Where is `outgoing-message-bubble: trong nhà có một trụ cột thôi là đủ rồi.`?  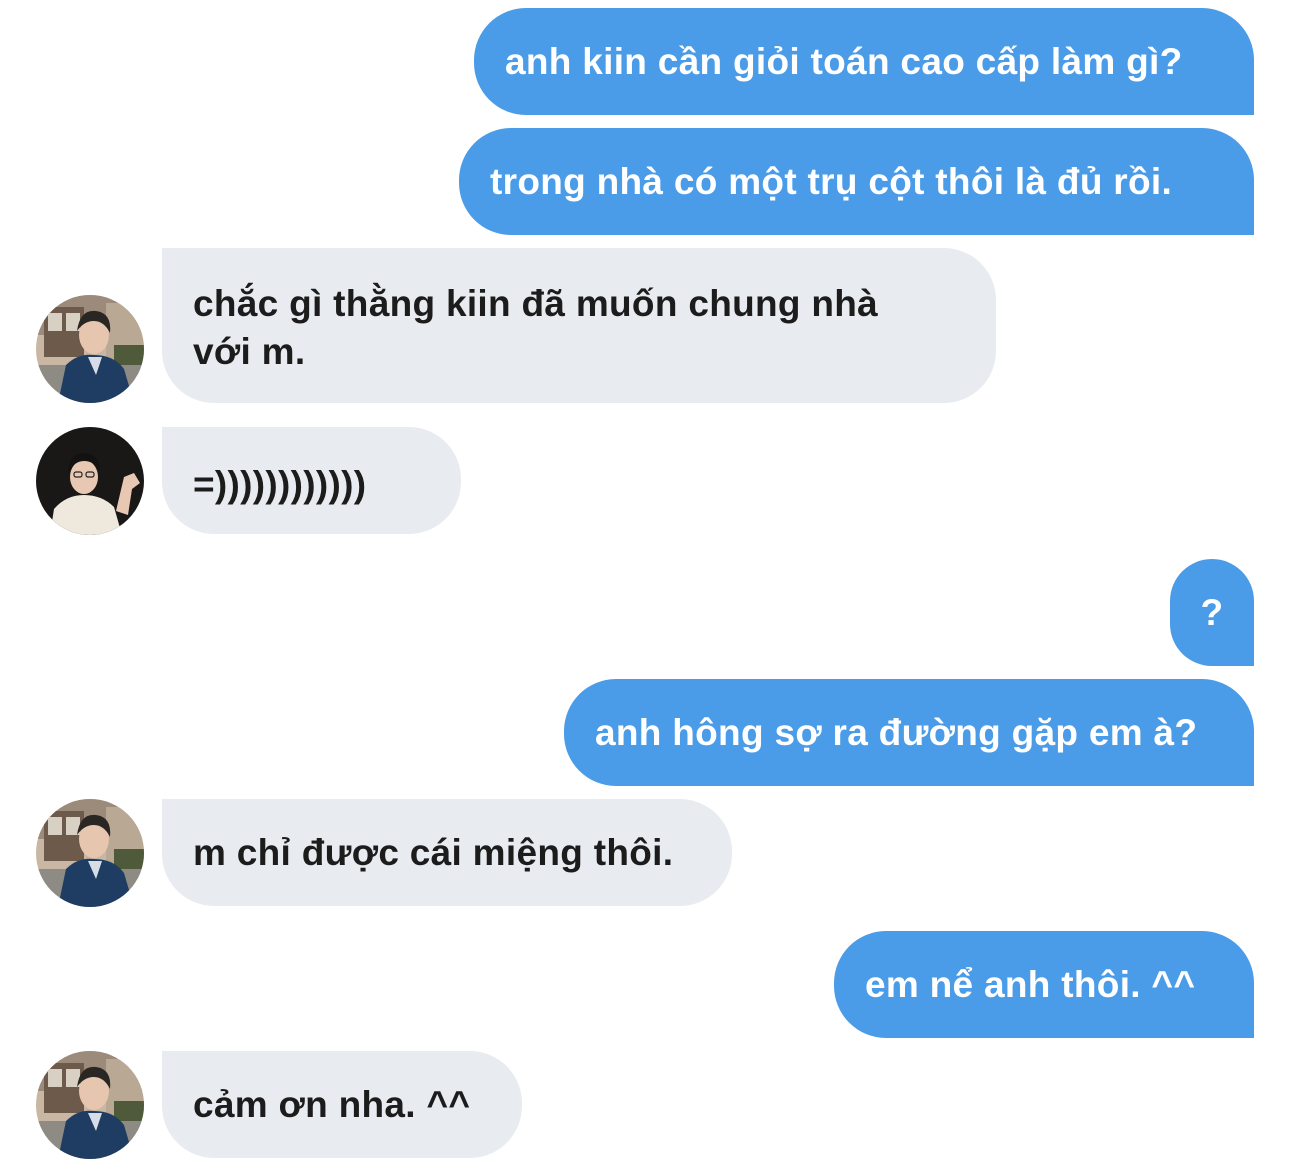 outgoing-message-bubble: trong nhà có một trụ cột thôi là đủ rồi. is located at coordinates (856, 181).